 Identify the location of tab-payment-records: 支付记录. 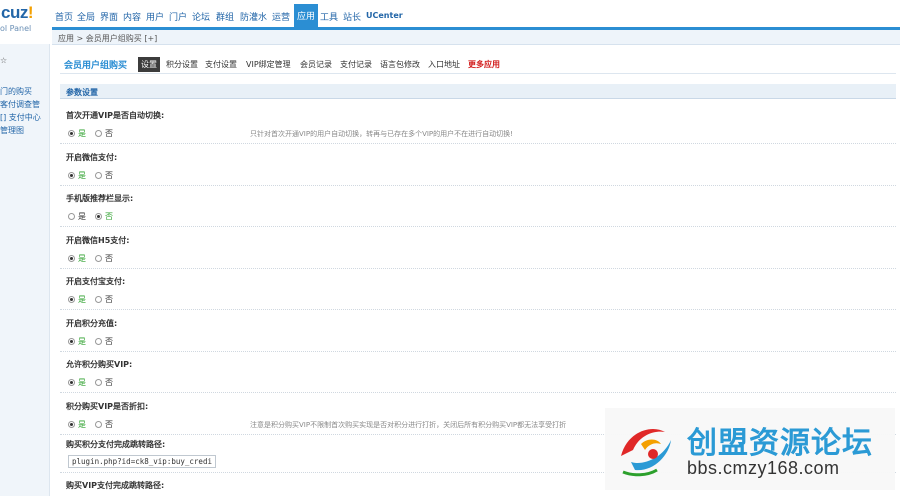
(356, 64).